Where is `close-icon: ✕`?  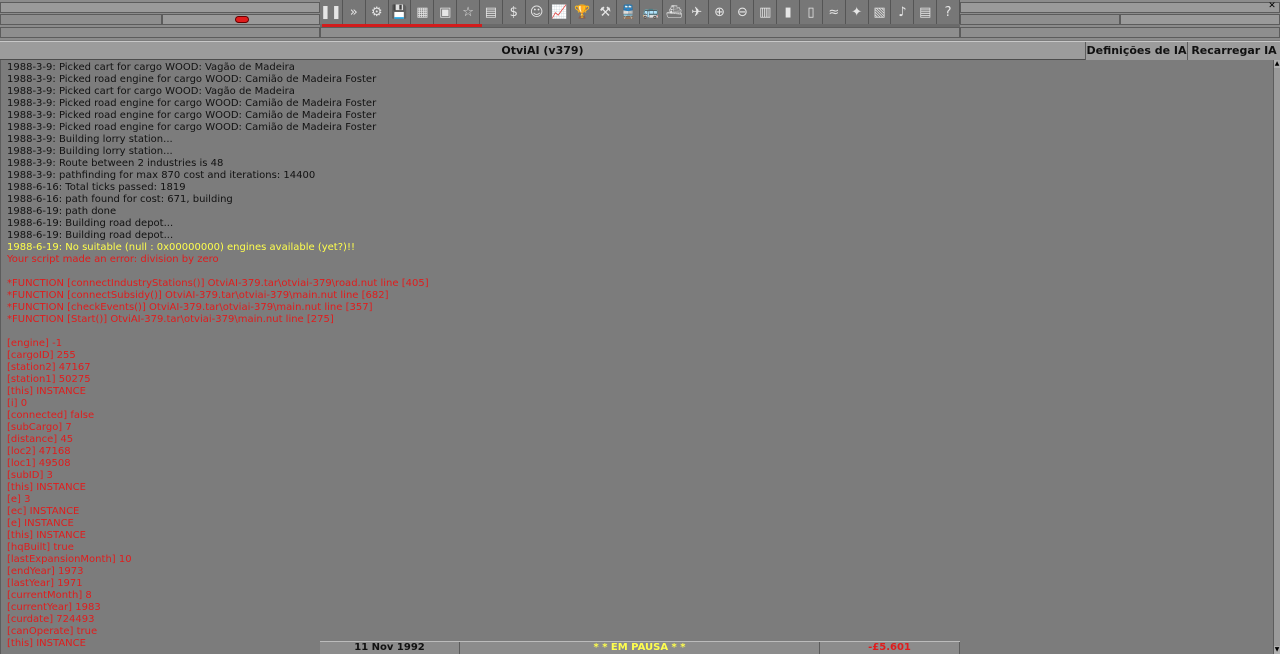
close-icon: ✕ is located at coordinates (1272, 6).